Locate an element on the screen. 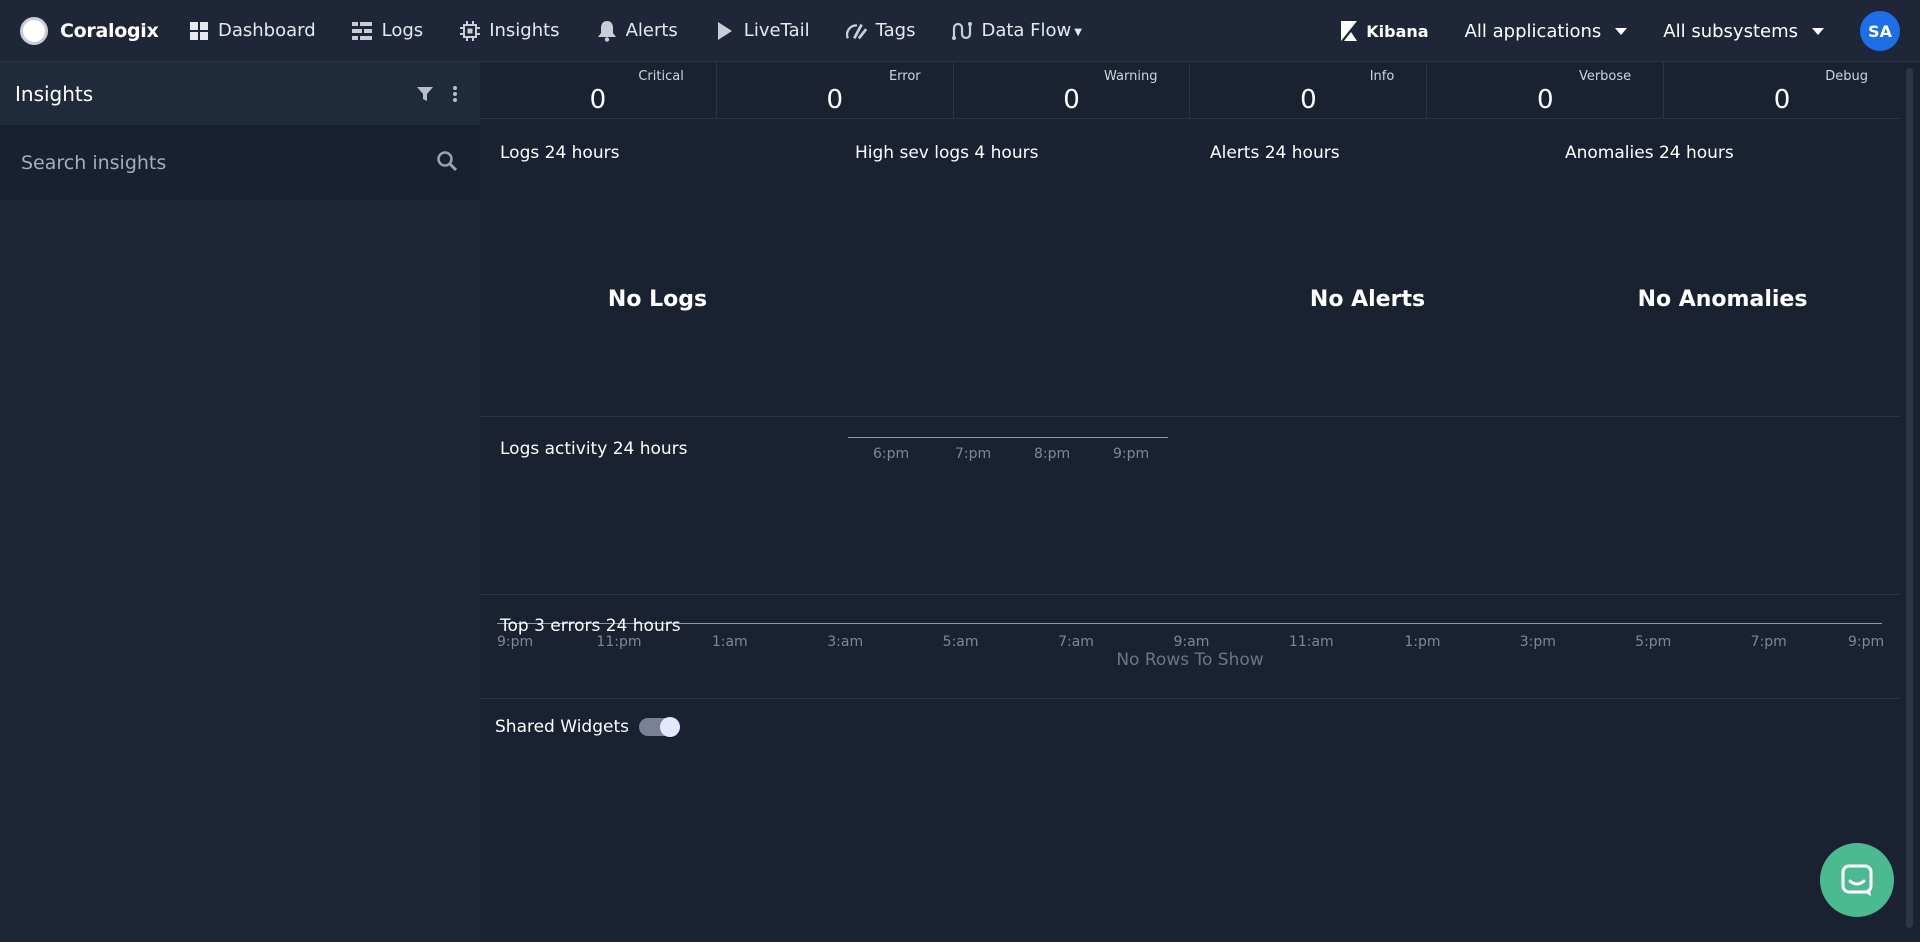 This screenshot has width=1920, height=942. widget-title: Top 3 errors 24 hours is located at coordinates (590, 626).